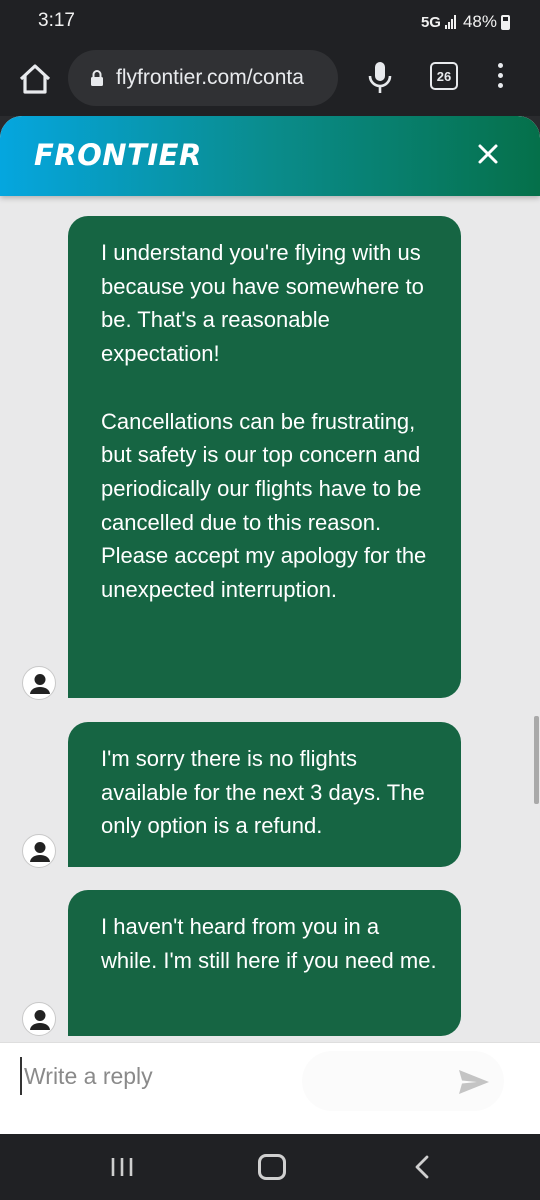  I want to click on tab-count: 26, so click(444, 76).